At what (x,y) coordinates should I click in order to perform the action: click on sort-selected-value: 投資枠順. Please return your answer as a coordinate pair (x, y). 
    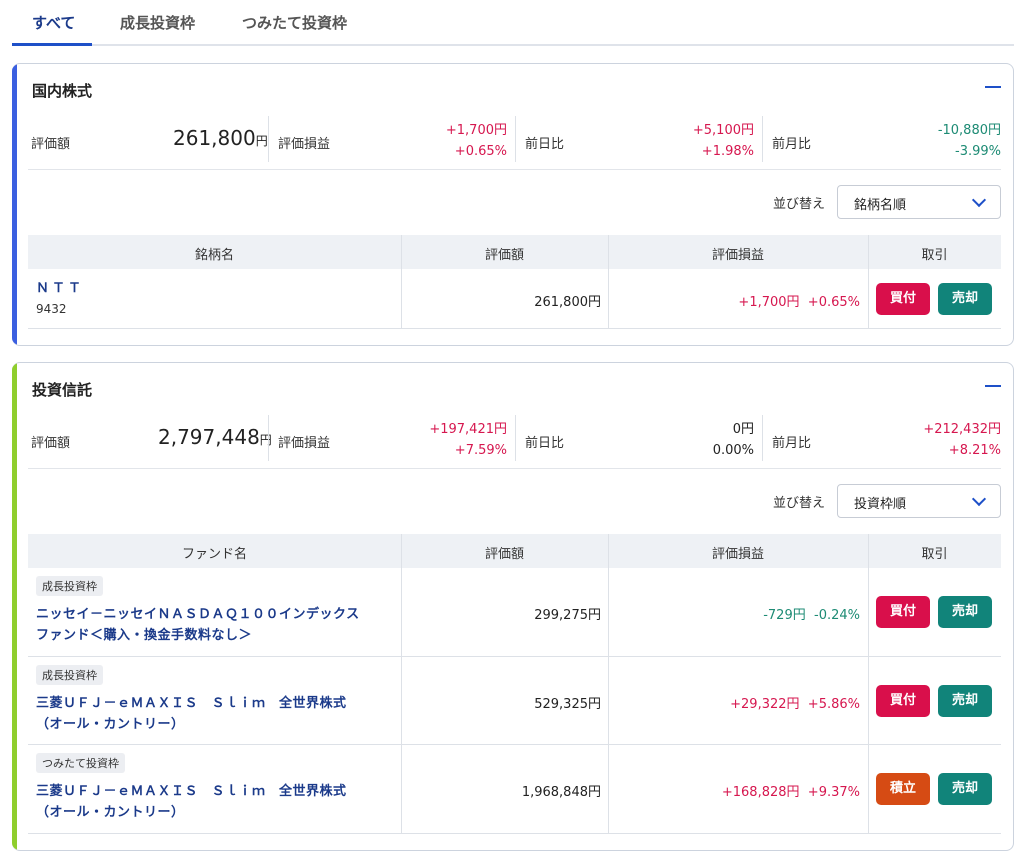
    Looking at the image, I should click on (880, 504).